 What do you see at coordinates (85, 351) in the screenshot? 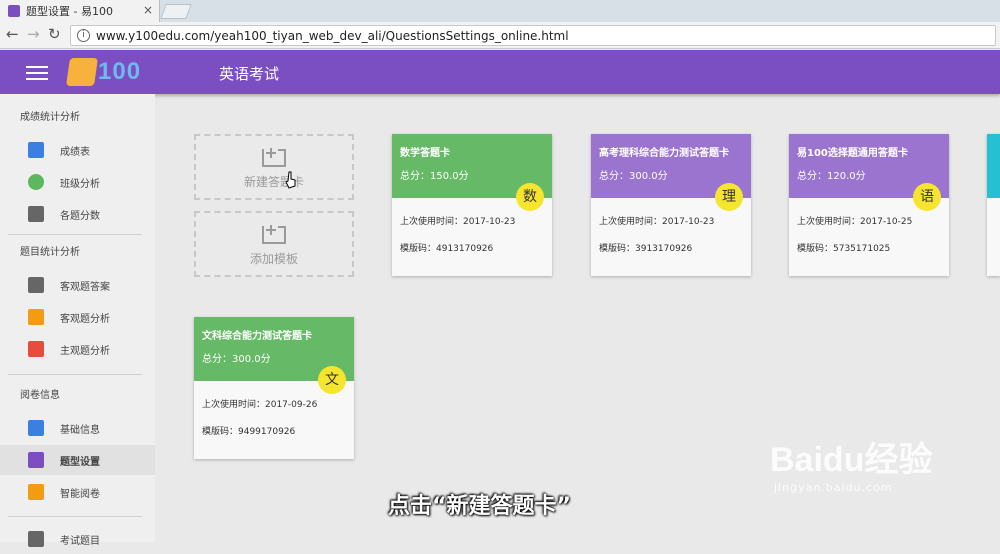
I see `sidebar-item-label: 主观题分析` at bounding box center [85, 351].